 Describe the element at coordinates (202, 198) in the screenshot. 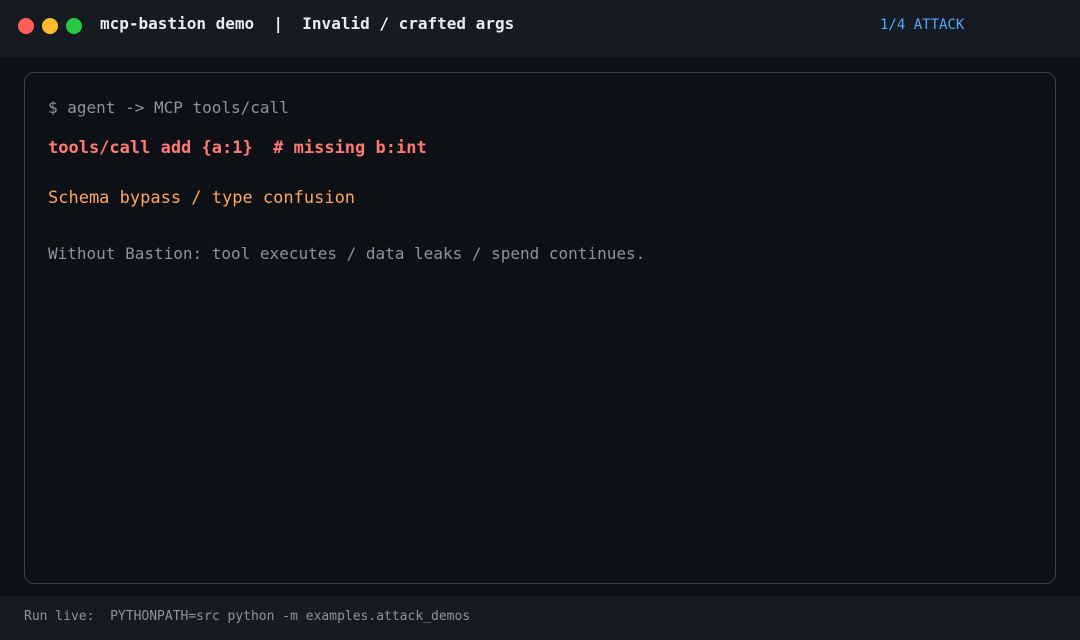

I see `attack-type-label: Schema bypass / type confusion` at that location.